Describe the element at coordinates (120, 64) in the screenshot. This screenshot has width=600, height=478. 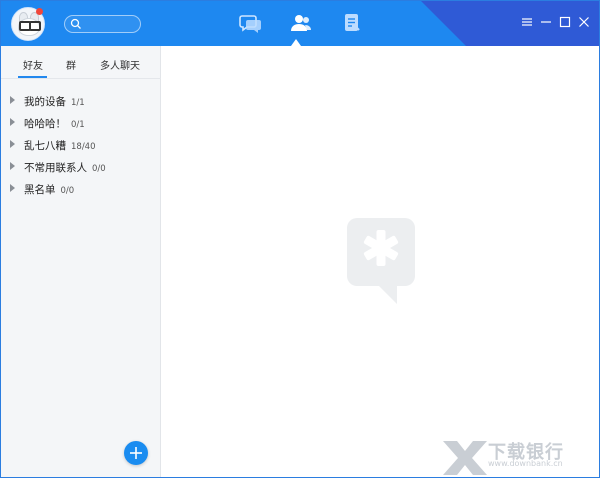
I see `tab-multi-chat: 多人聊天` at that location.